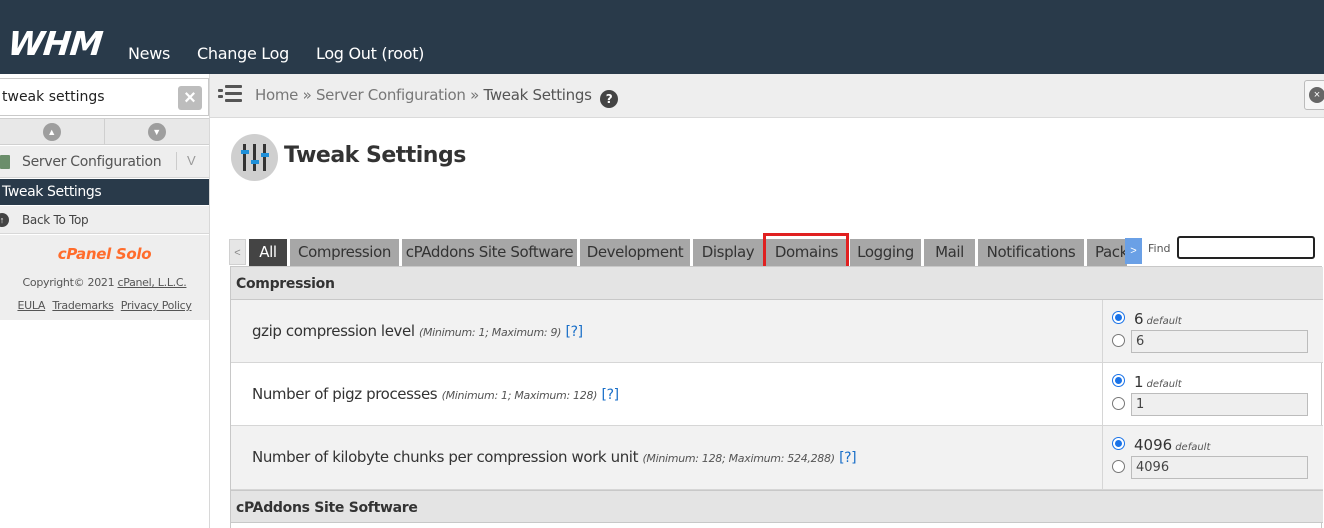 The height and width of the screenshot is (528, 1324). I want to click on expand-all-button: ▼, so click(157, 131).